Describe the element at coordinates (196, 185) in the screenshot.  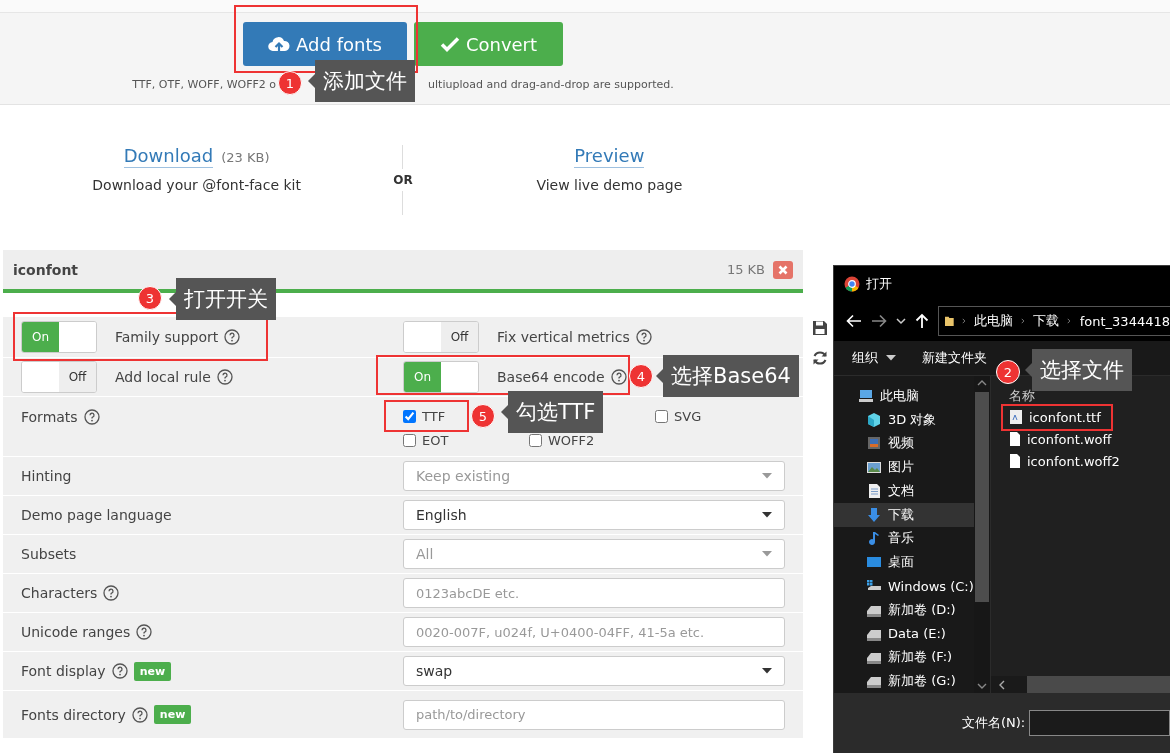
I see `caption: Download your @font-face kit` at that location.